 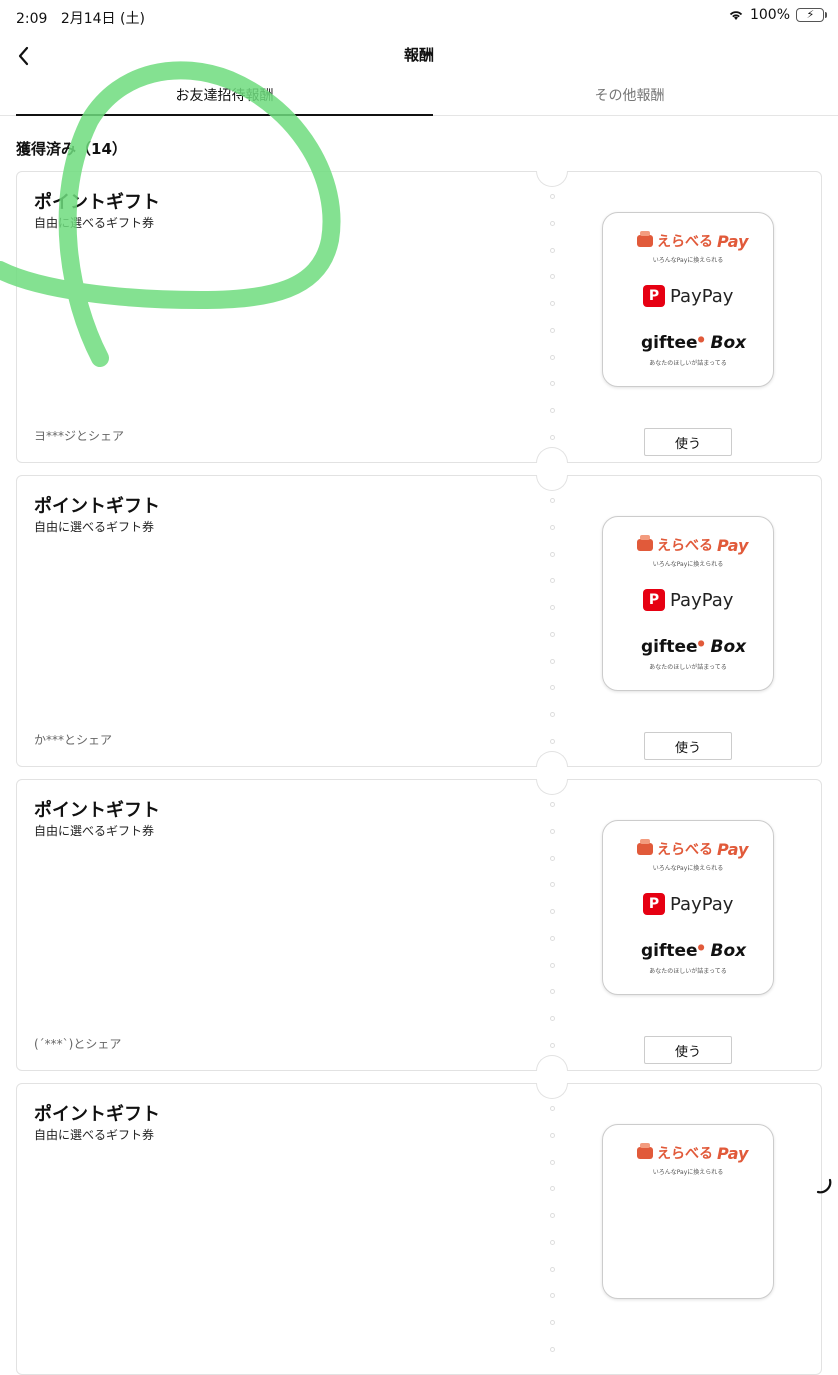 What do you see at coordinates (79, 435) in the screenshot?
I see `card-share-text: ヨ***ジとシェア` at bounding box center [79, 435].